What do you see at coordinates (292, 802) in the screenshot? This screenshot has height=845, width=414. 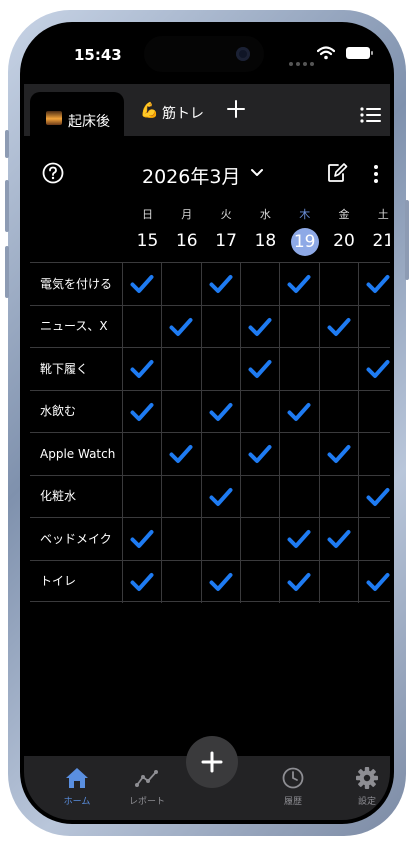 I see `nav-history-label: 履歴` at bounding box center [292, 802].